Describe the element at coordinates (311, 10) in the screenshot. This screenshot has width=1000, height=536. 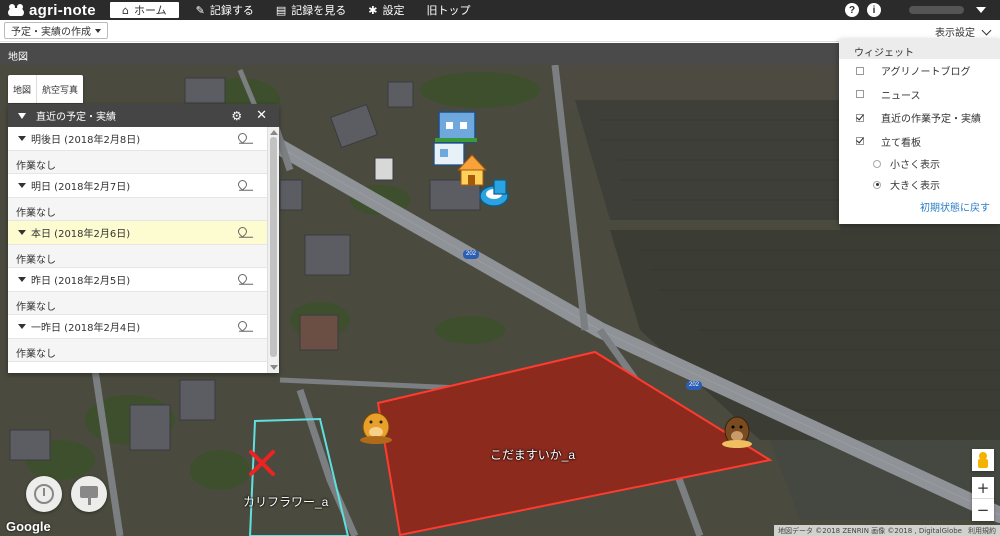
I see `nav-view-records: ▤ 記録を見る` at that location.